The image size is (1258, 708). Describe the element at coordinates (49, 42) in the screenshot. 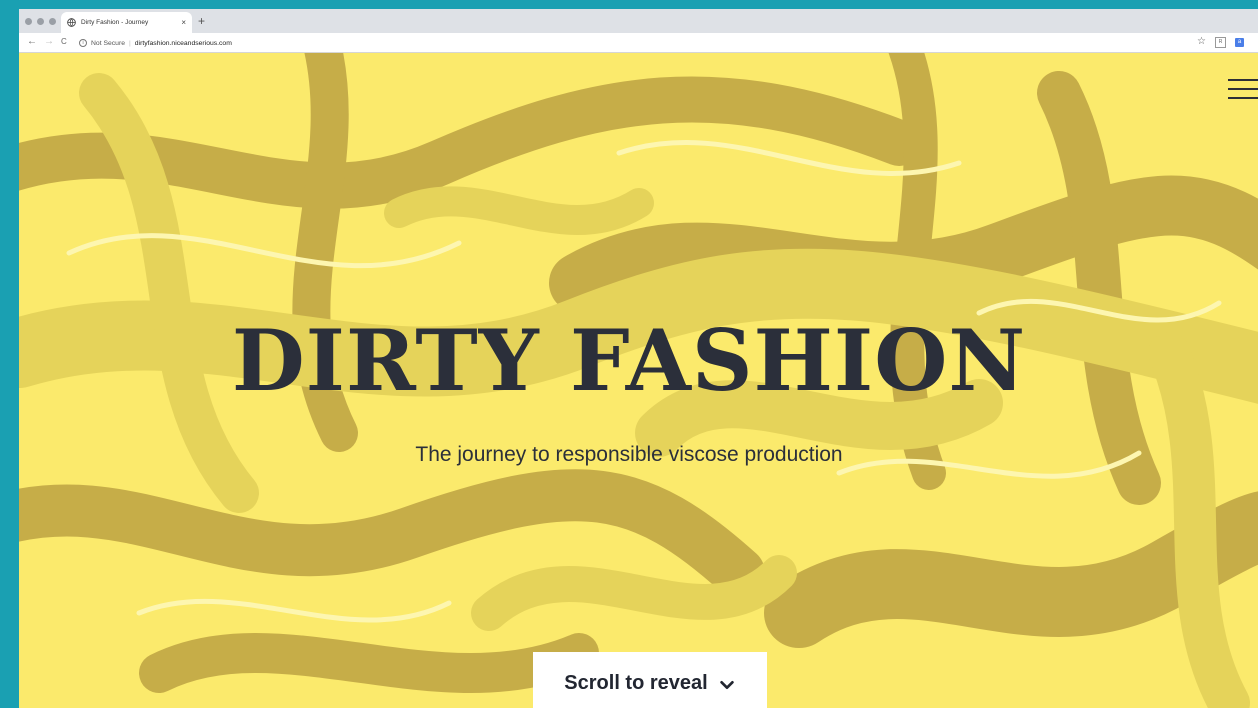

I see `forward-arrow-icon: →` at that location.